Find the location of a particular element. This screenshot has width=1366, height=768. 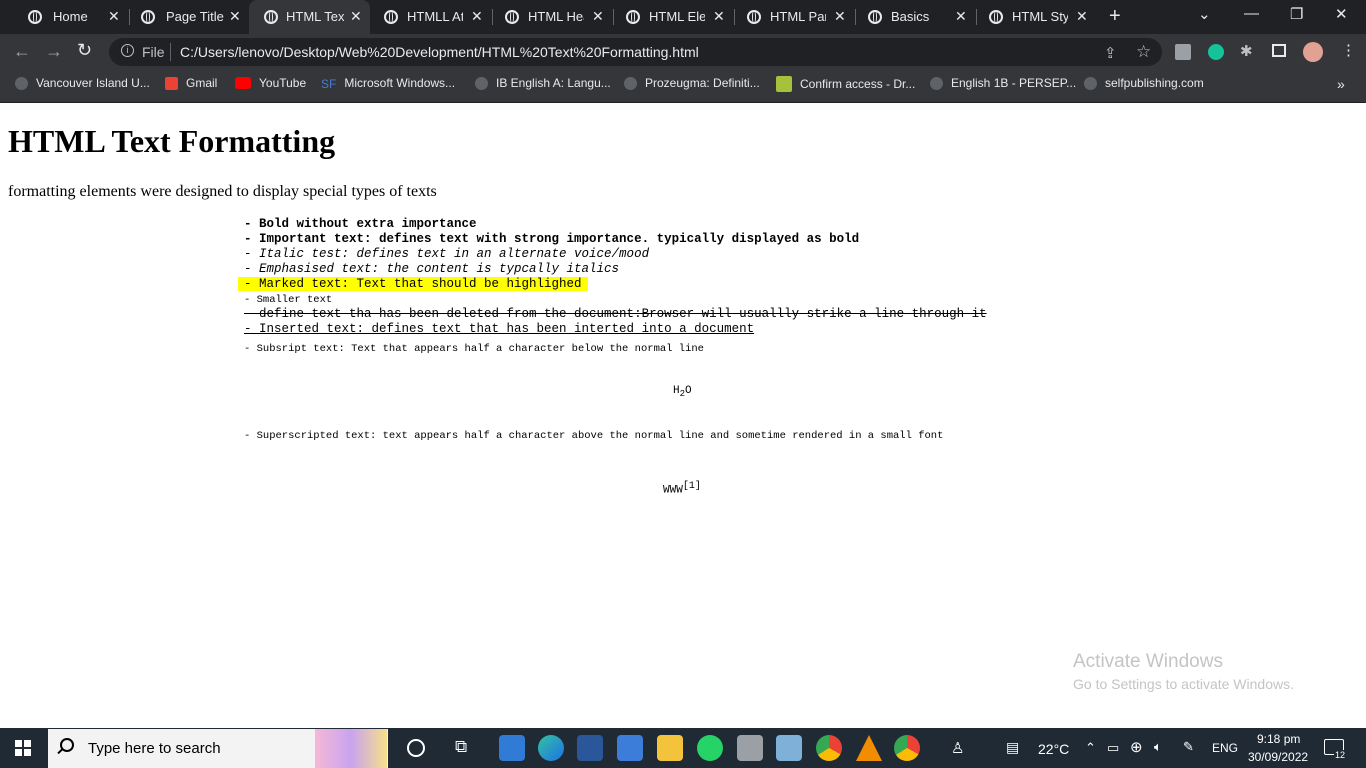

search-placeholder: Type here to search is located at coordinates (154, 748).